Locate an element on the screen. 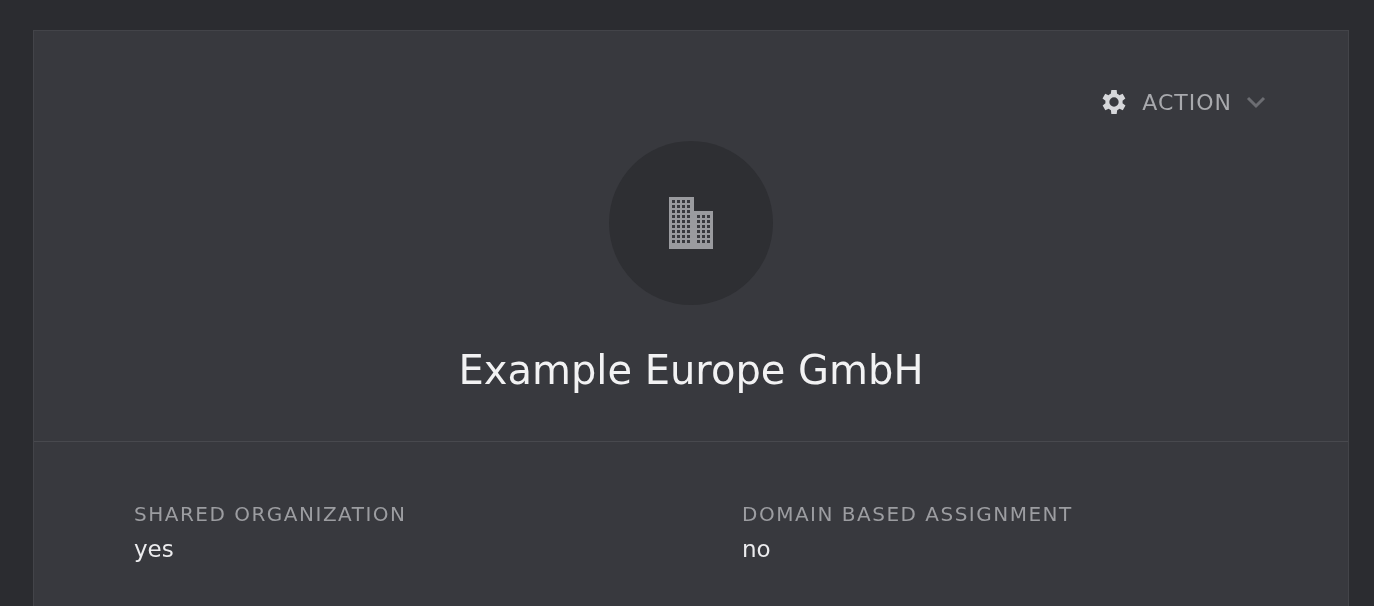 This screenshot has width=1374, height=606. organization-name: Example Europe GmbH is located at coordinates (691, 370).